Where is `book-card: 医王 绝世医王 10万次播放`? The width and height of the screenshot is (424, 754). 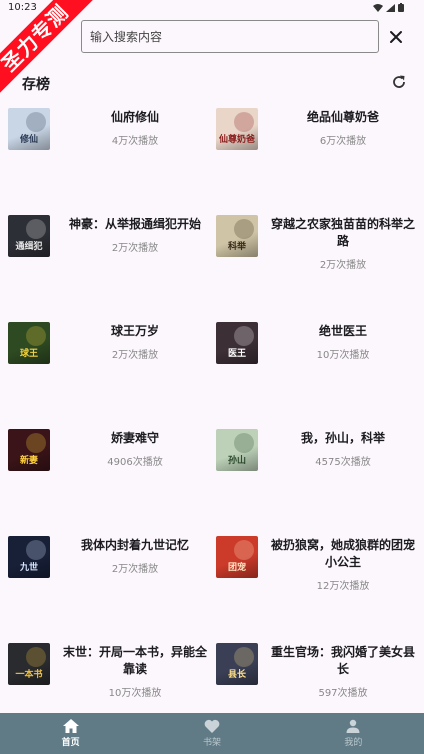 book-card: 医王 绝世医王 10万次播放 is located at coordinates (319, 367).